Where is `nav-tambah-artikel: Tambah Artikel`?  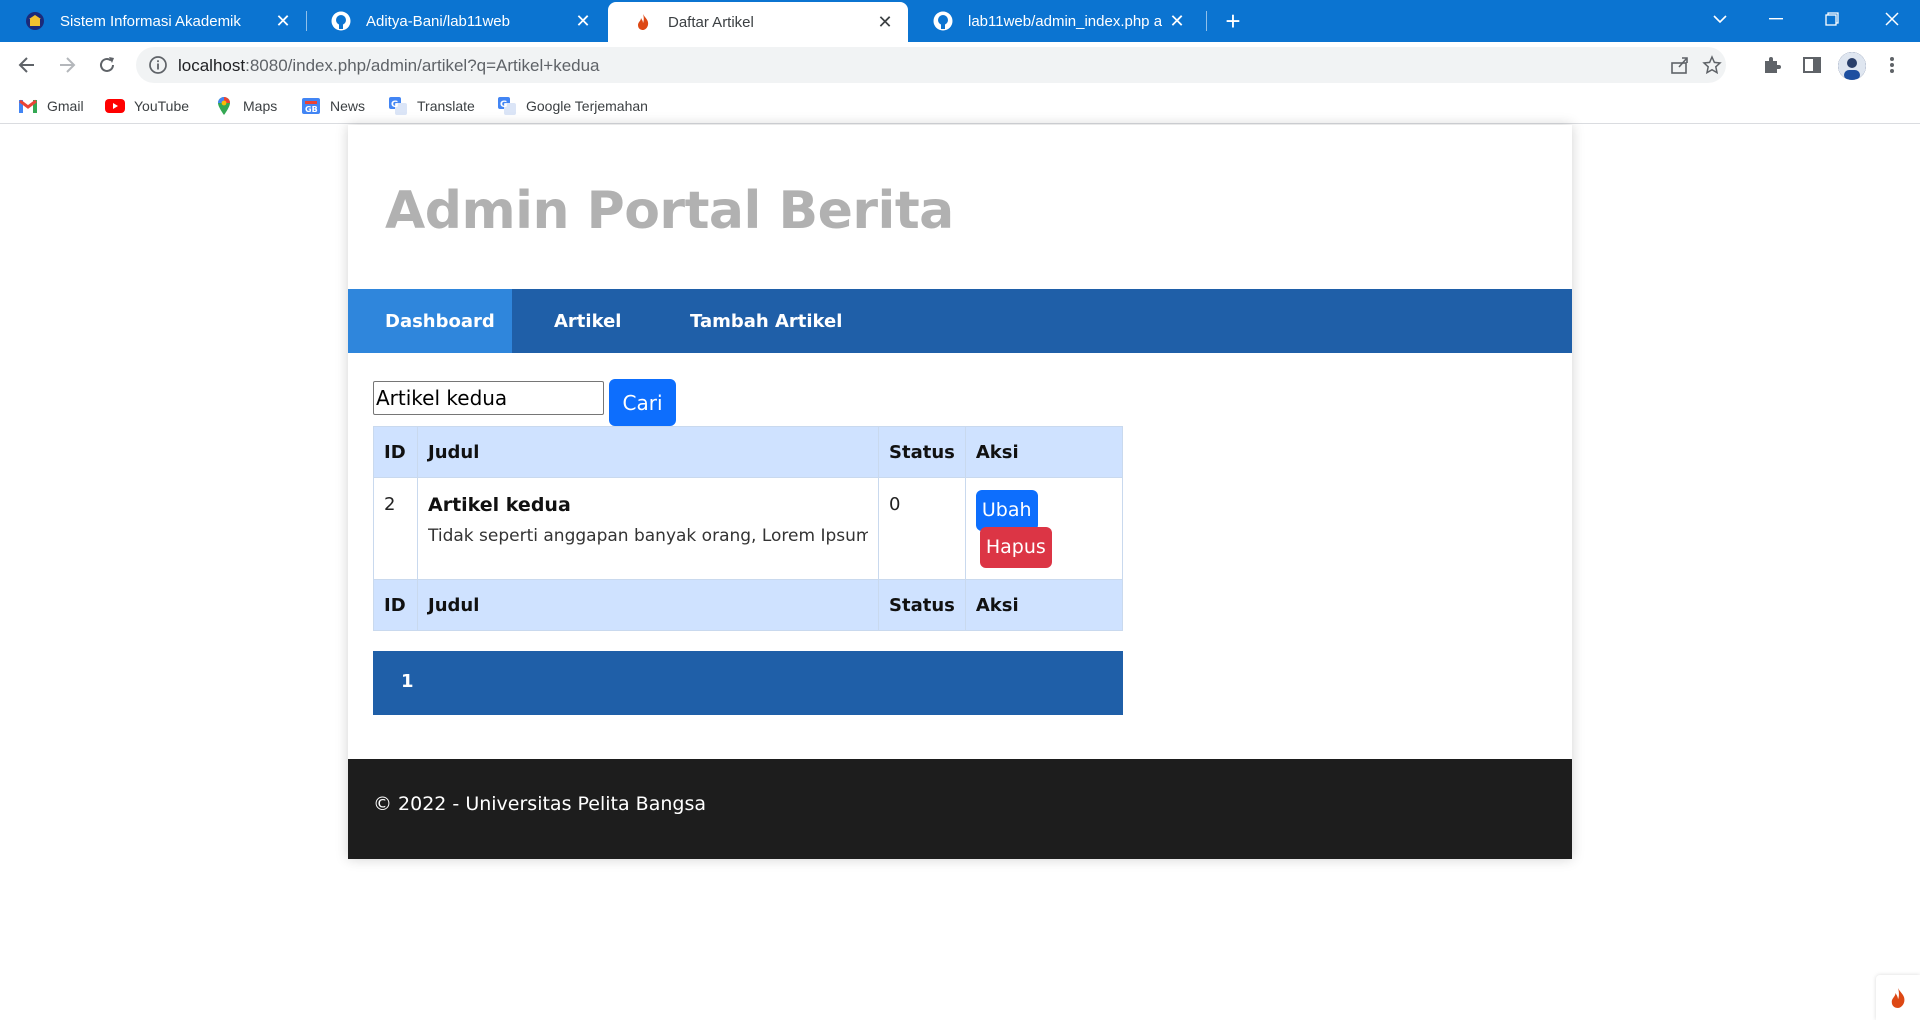
nav-tambah-artikel: Tambah Artikel is located at coordinates (766, 321).